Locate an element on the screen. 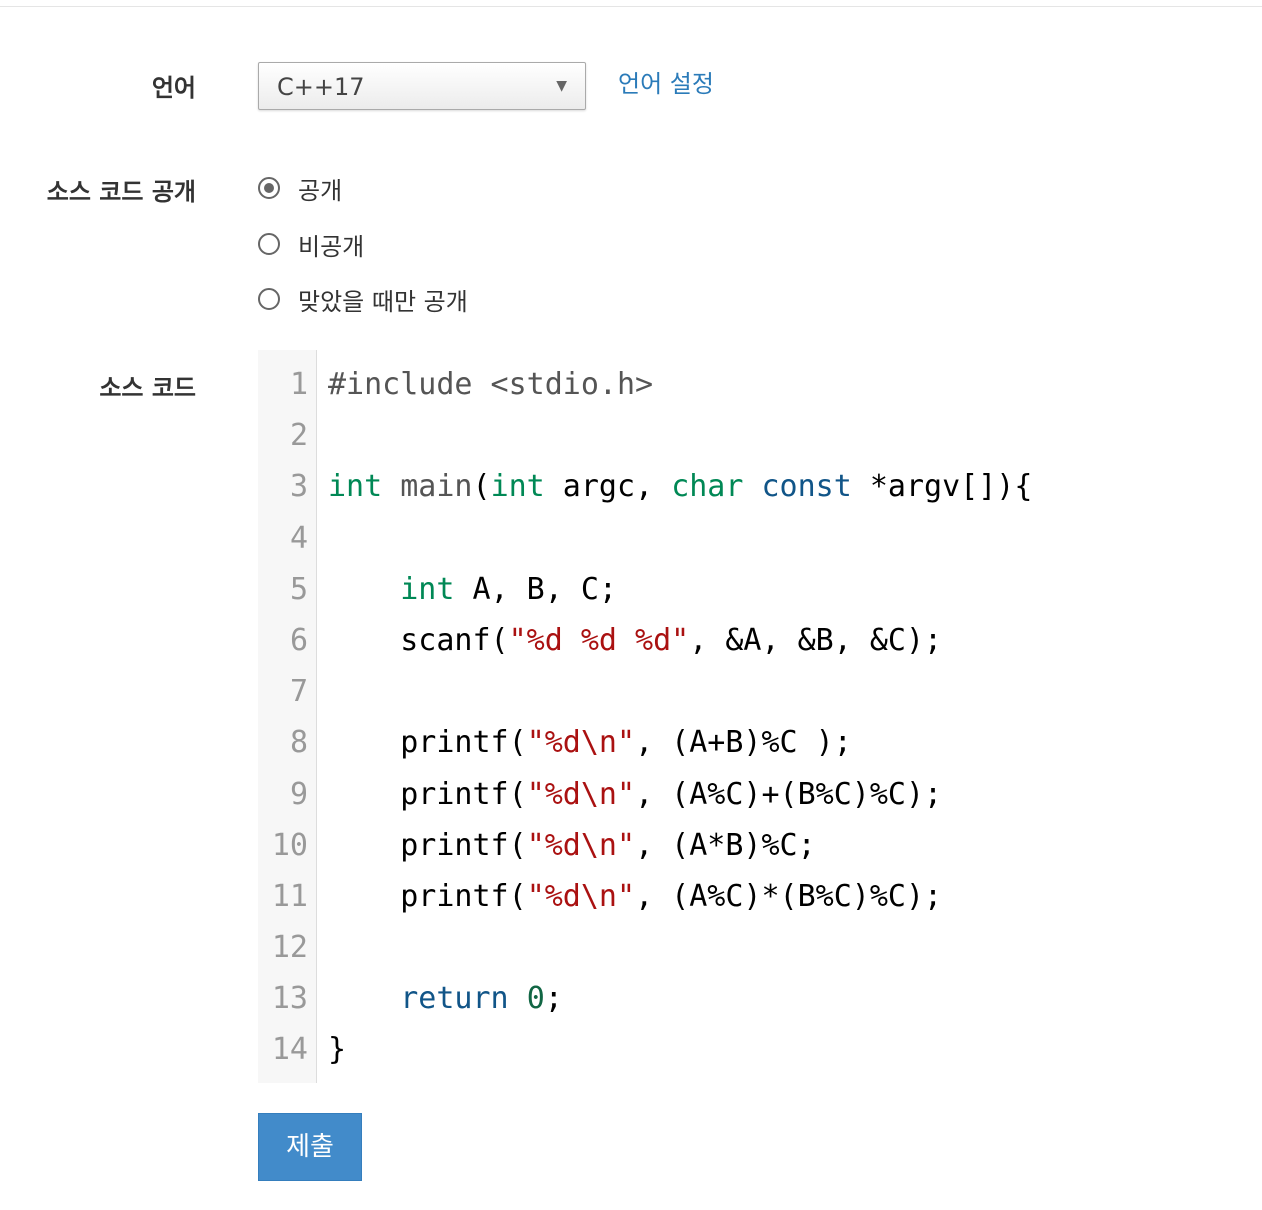 The image size is (1262, 1210). line-content: printf("%d\n", (A*B)%C; is located at coordinates (572, 845).